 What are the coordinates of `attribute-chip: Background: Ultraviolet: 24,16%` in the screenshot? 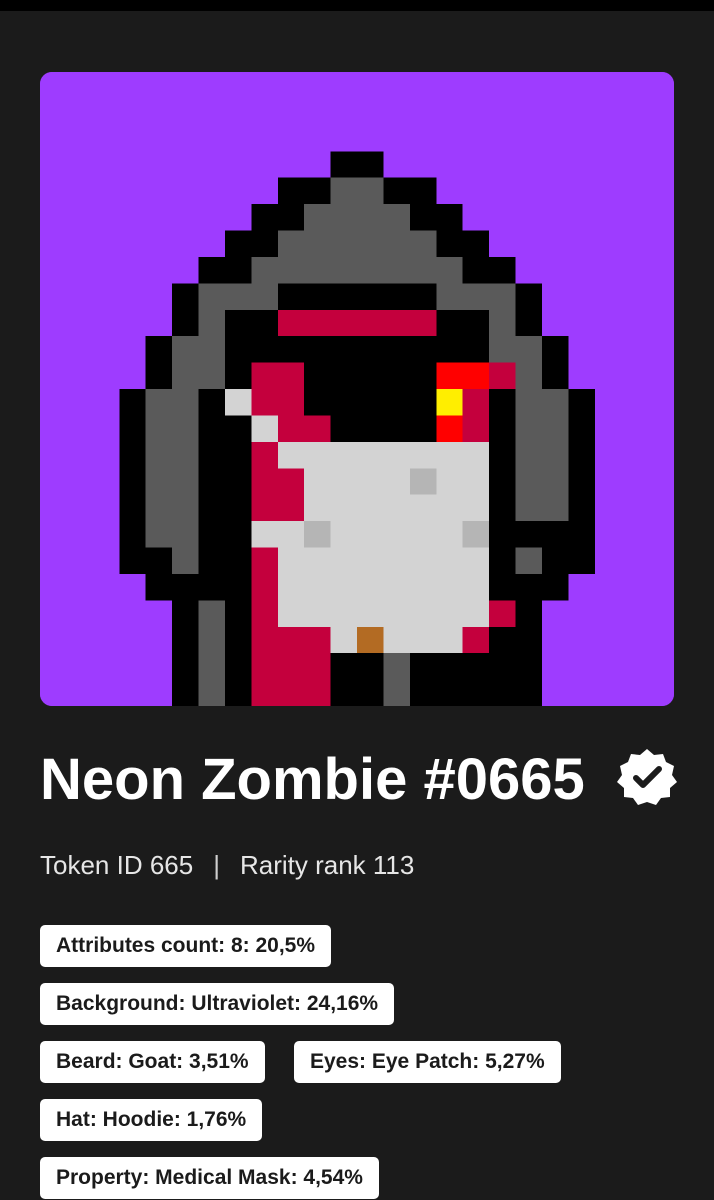 It's located at (217, 1004).